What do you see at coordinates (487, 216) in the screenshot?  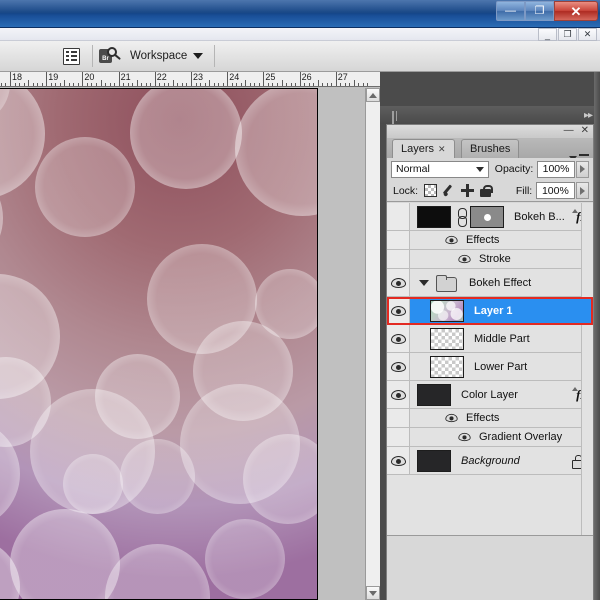 I see `layer-mask-thumbnail` at bounding box center [487, 216].